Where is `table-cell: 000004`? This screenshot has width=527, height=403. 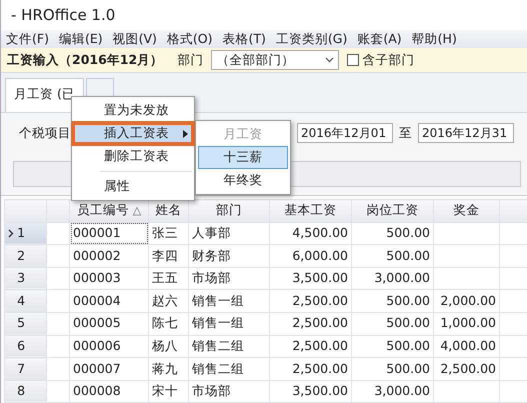 table-cell: 000004 is located at coordinates (109, 301).